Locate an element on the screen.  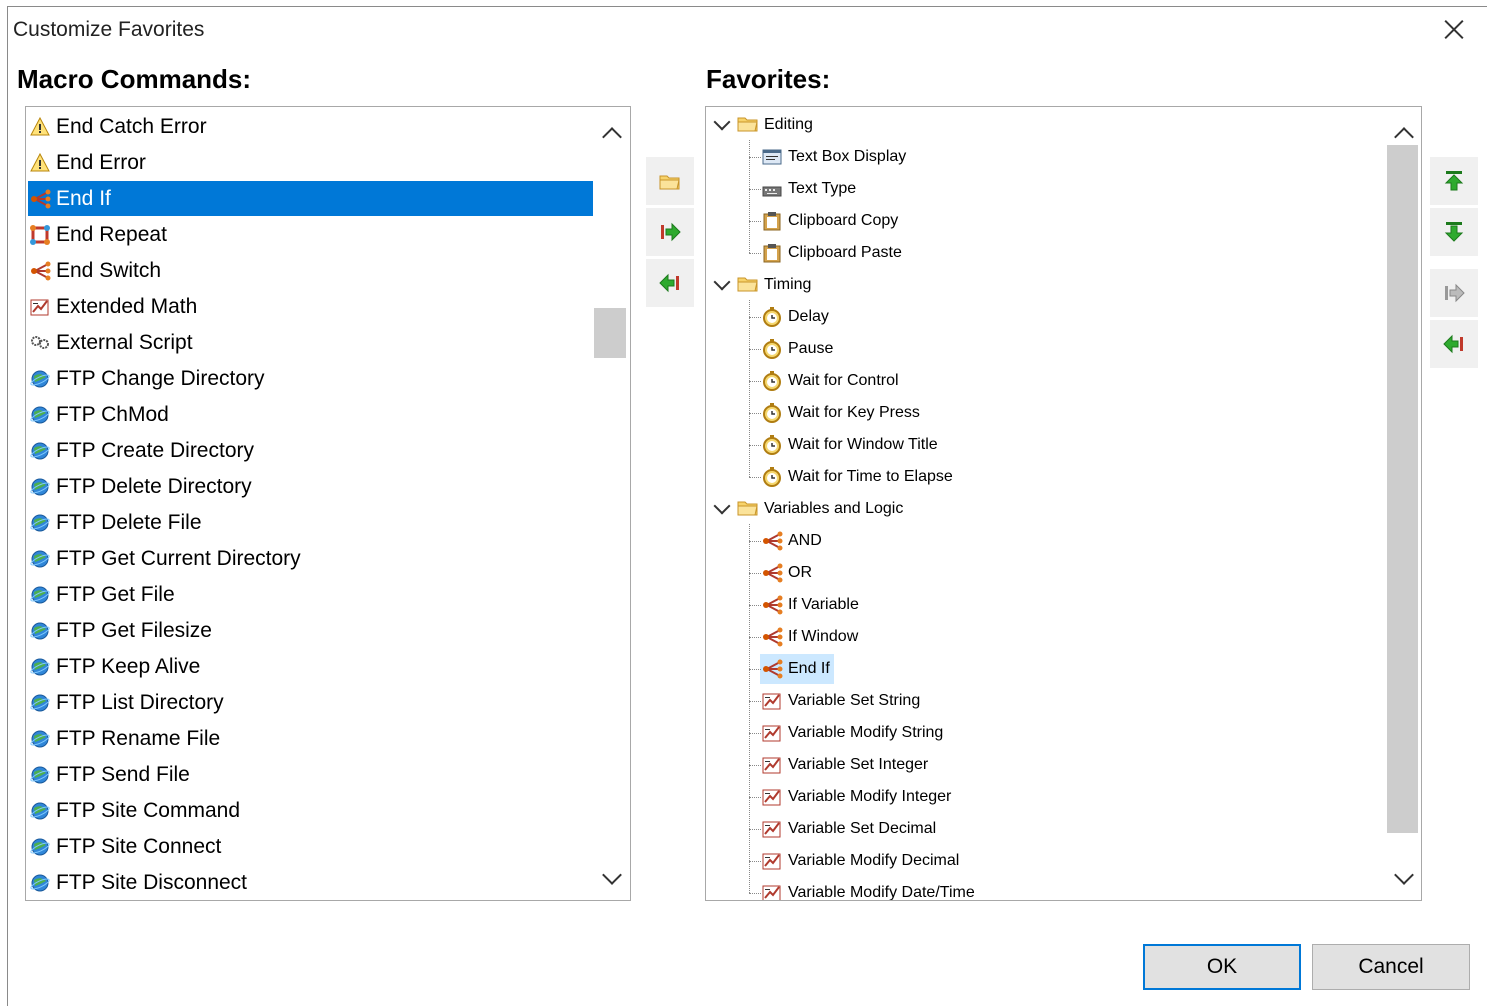
tree-folder: Editing is located at coordinates (762, 125).